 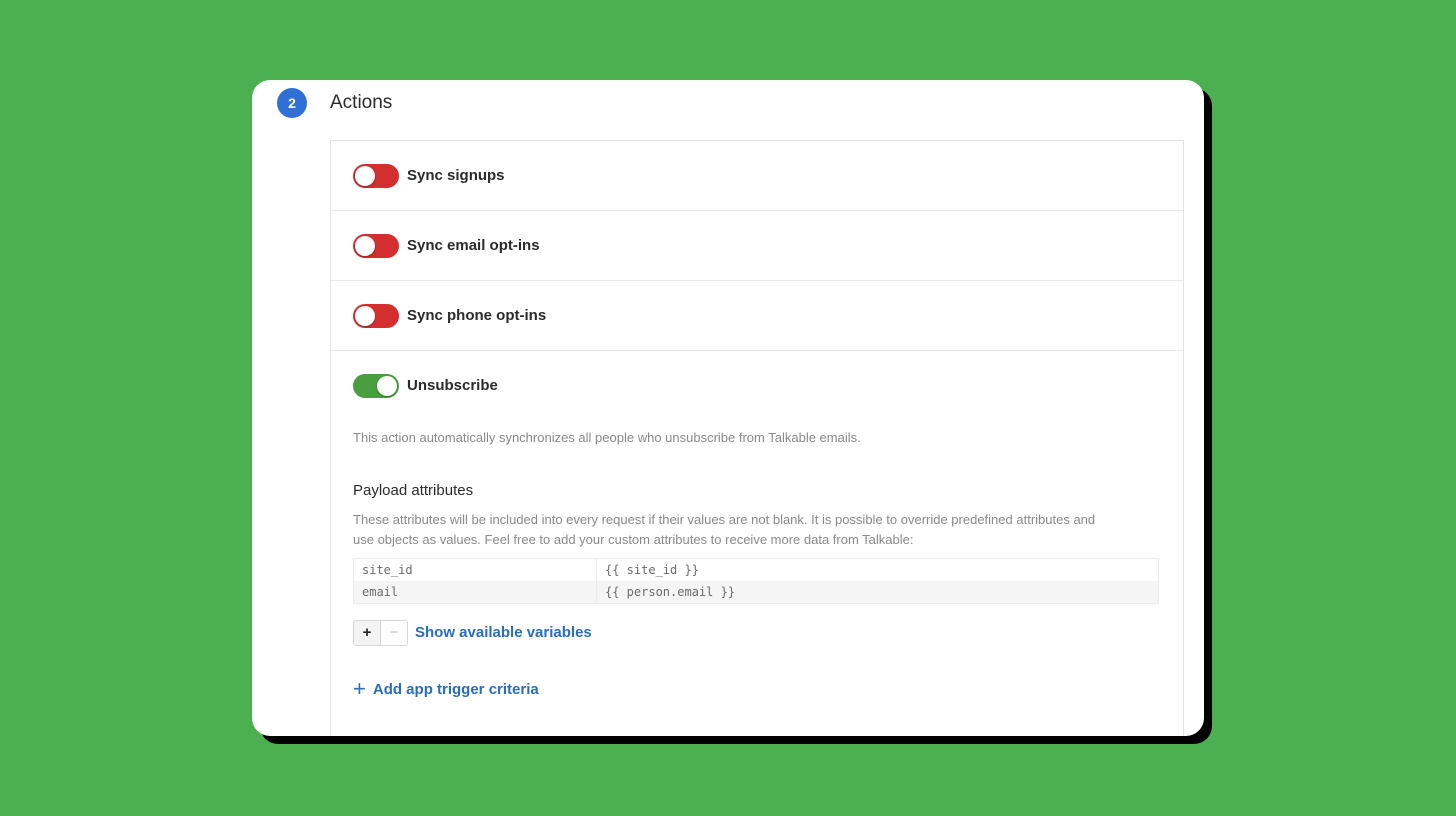 I want to click on table-row: site_id {{ site_id }}, so click(x=756, y=569).